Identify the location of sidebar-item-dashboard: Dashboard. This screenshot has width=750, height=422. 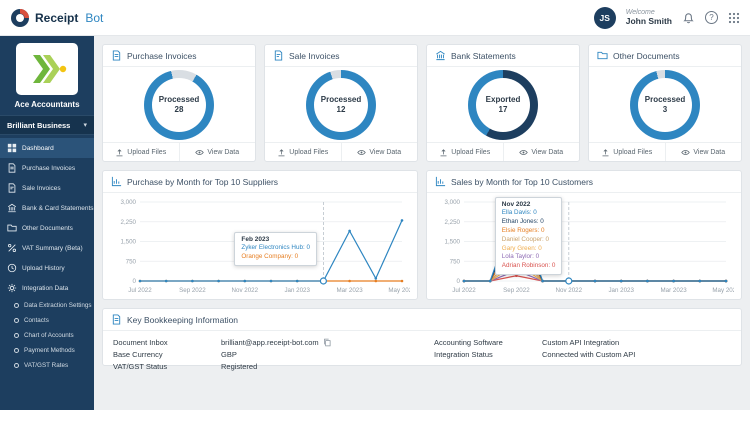
(47, 148).